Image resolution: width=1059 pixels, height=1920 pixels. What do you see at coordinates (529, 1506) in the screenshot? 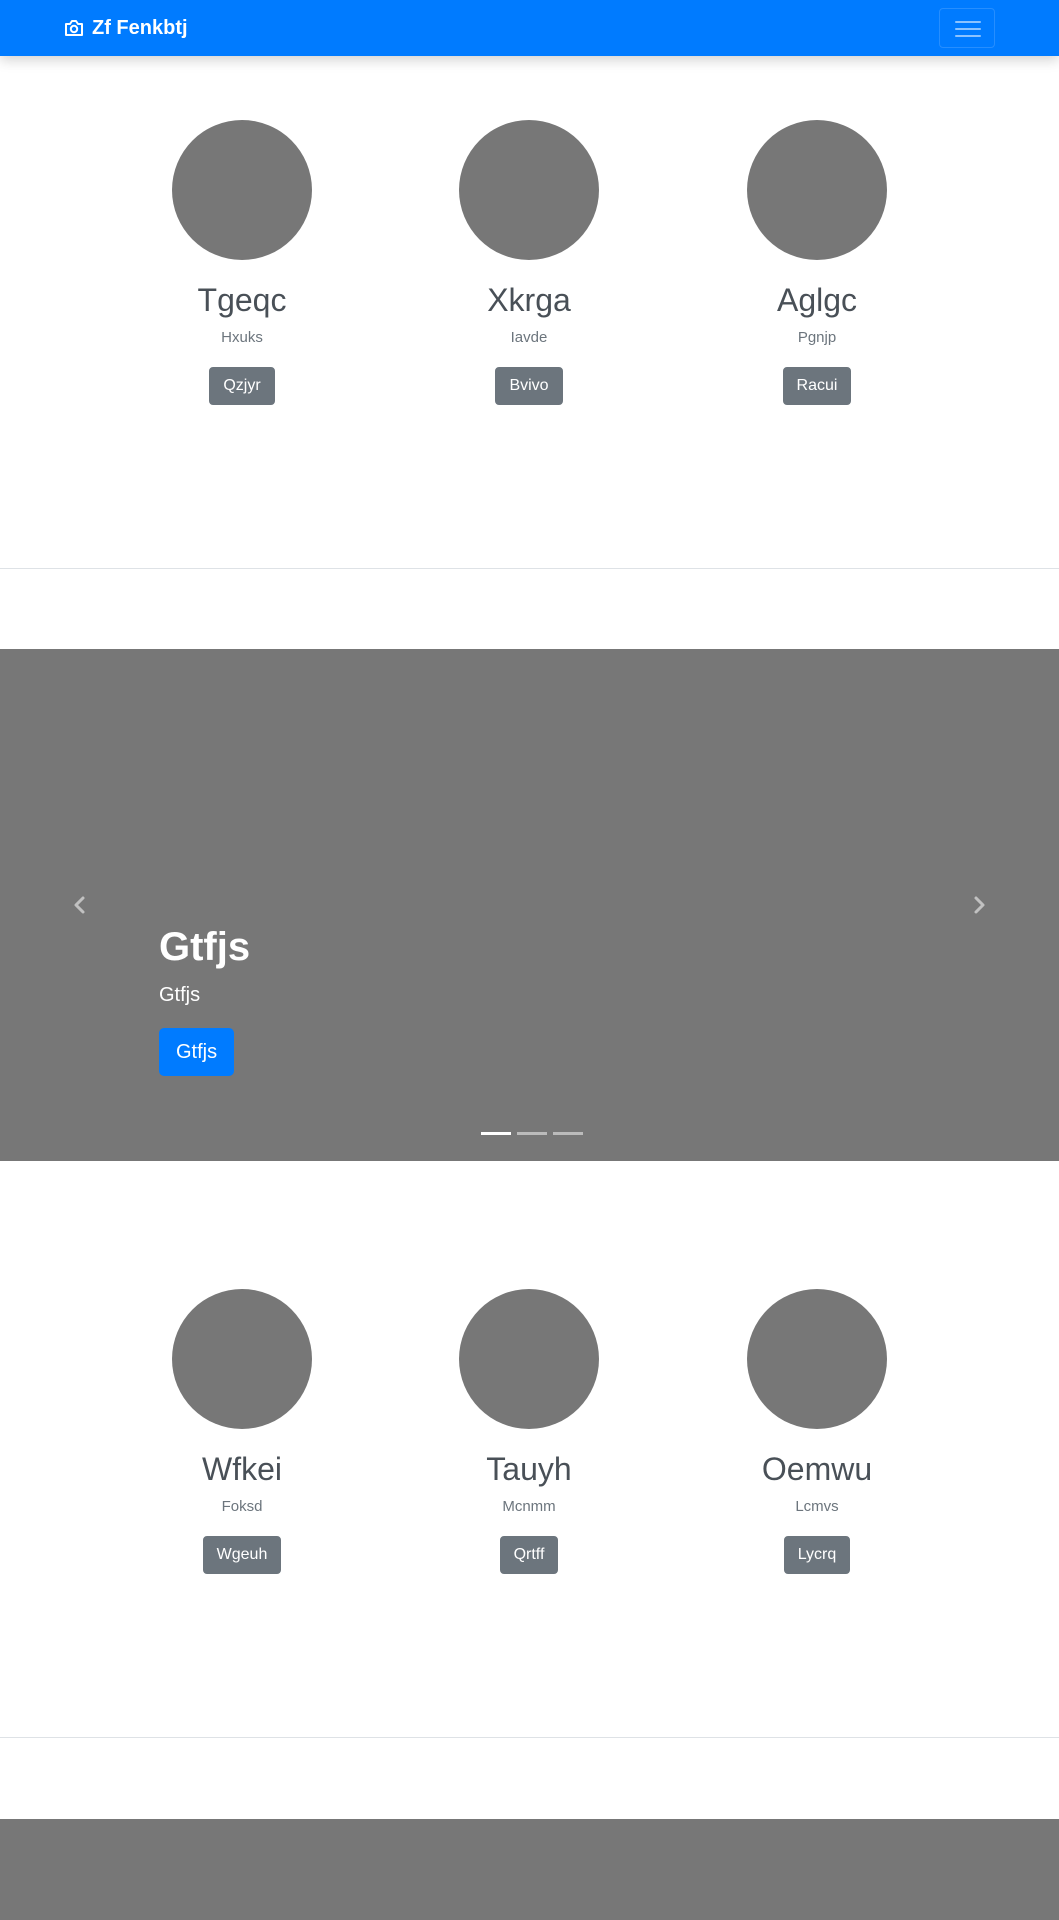
I see `member-role: Mcnmm` at bounding box center [529, 1506].